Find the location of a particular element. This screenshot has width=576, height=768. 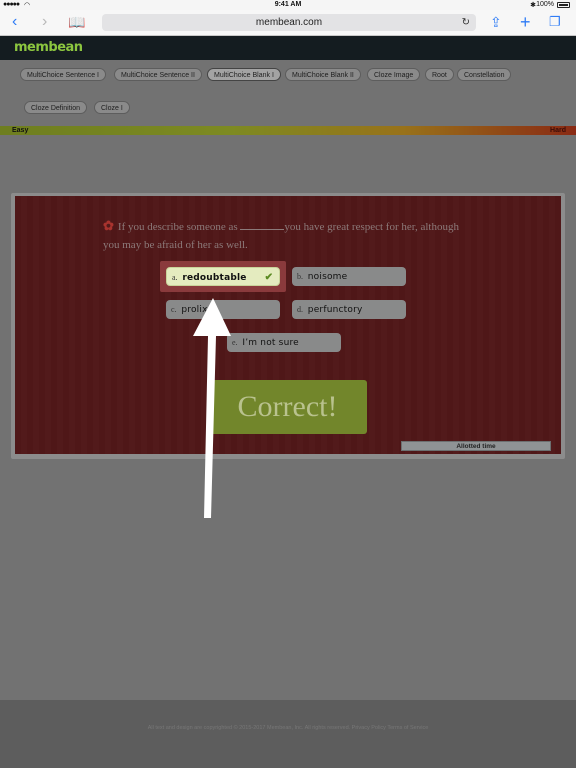

tab-cloze-definition: Cloze Definition is located at coordinates (56, 107).